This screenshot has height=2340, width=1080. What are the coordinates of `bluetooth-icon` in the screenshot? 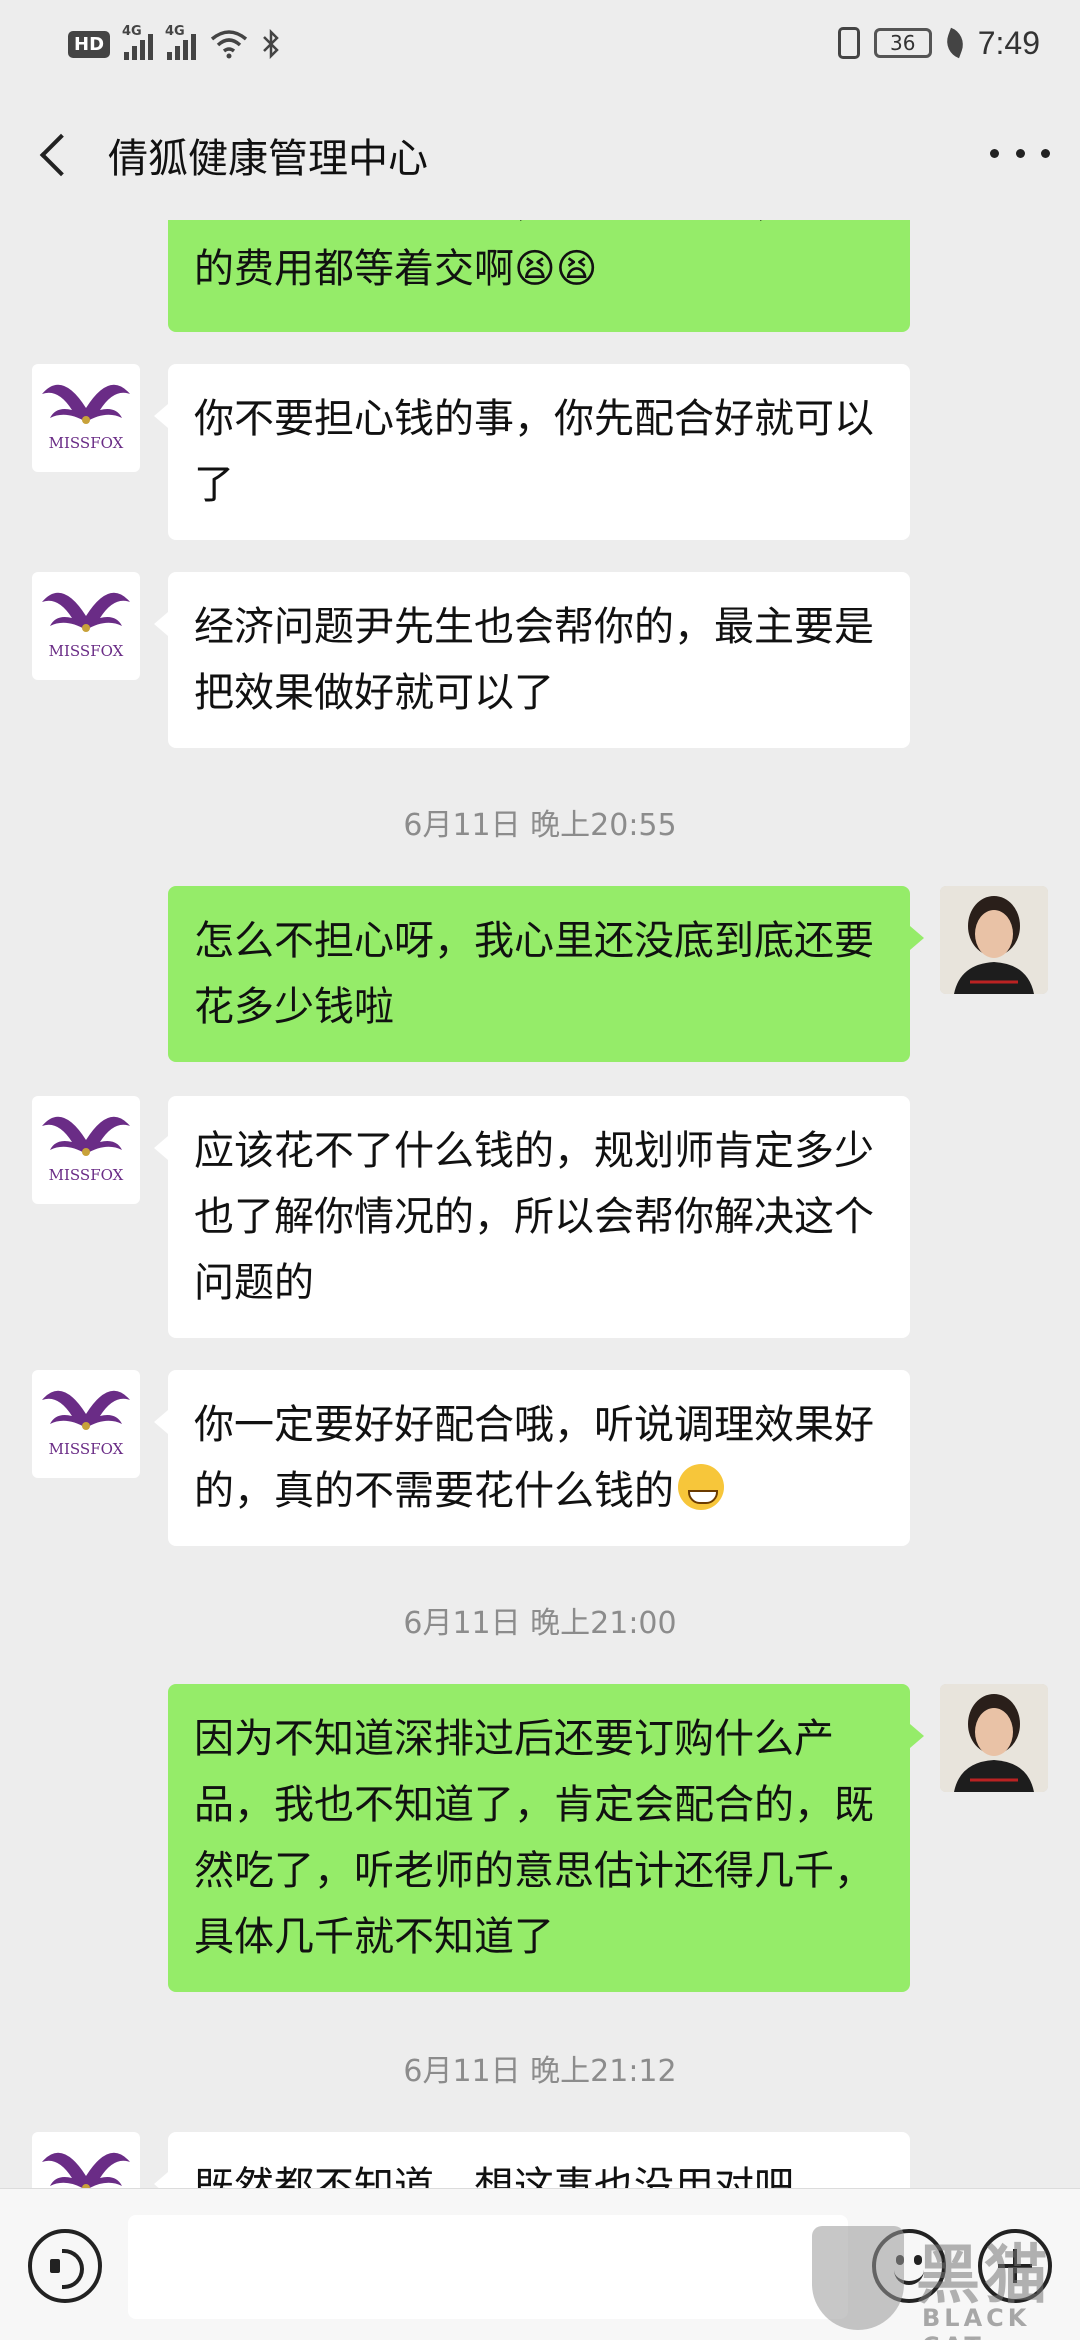 It's located at (271, 44).